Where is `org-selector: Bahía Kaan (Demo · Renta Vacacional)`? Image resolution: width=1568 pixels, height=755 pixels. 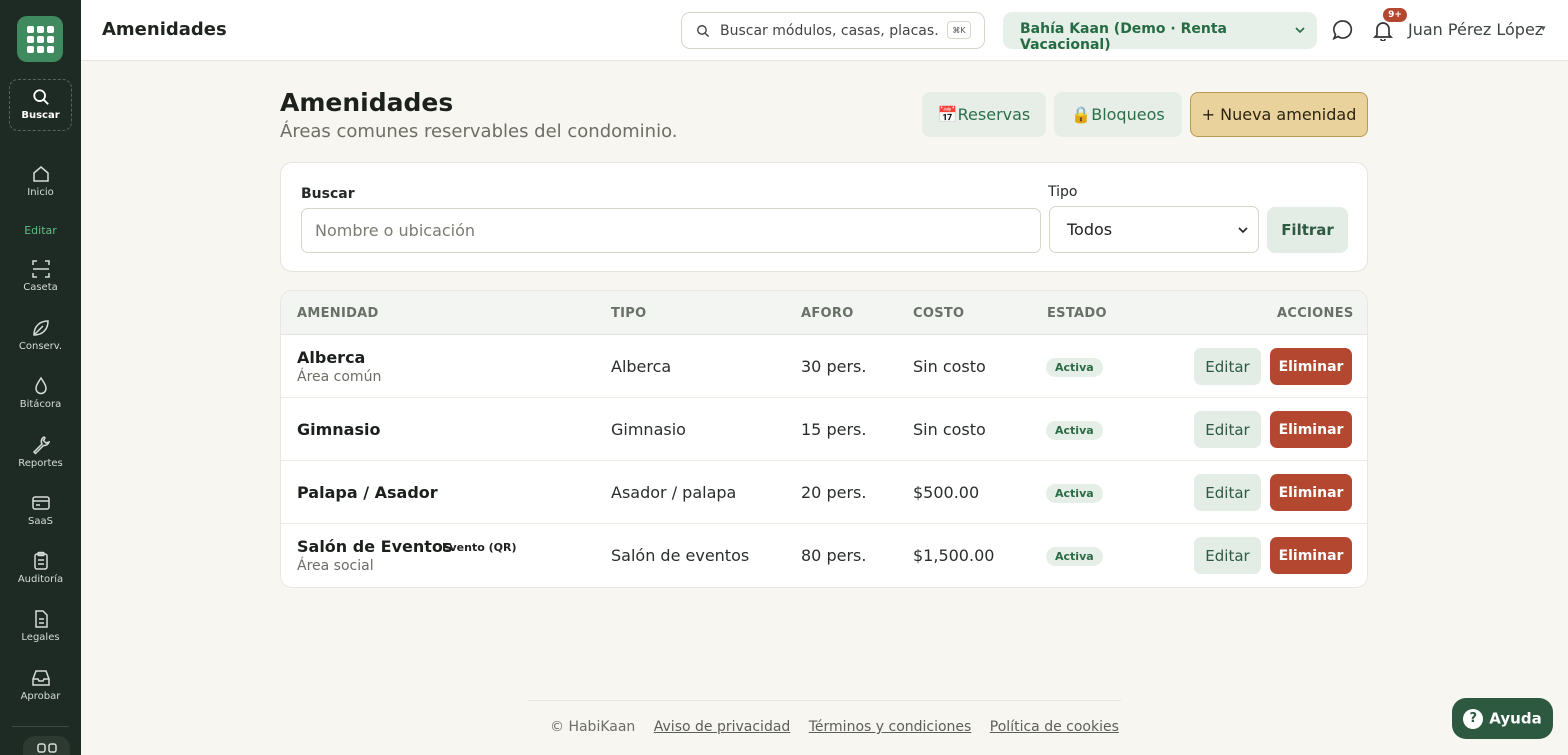 org-selector: Bahía Kaan (Demo · Renta Vacacional) is located at coordinates (1160, 32).